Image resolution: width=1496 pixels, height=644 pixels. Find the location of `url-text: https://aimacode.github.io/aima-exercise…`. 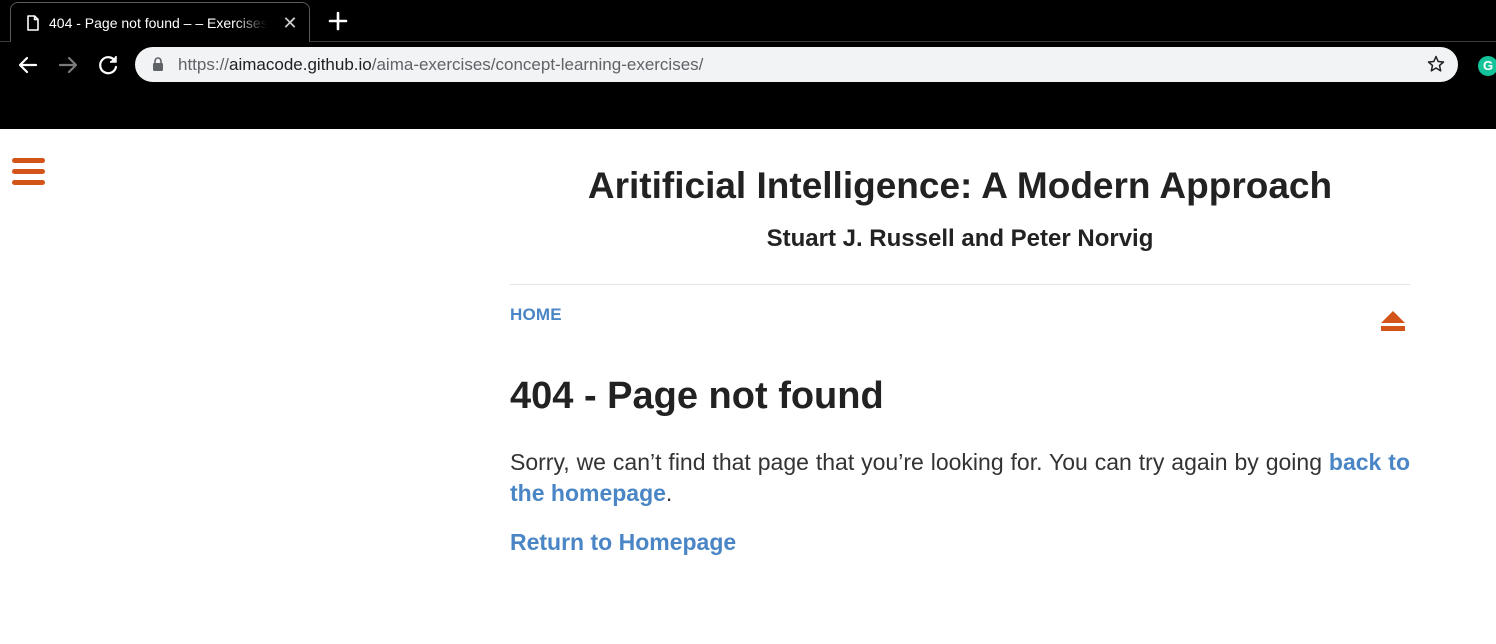

url-text: https://aimacode.github.io/aima-exercise… is located at coordinates (440, 65).